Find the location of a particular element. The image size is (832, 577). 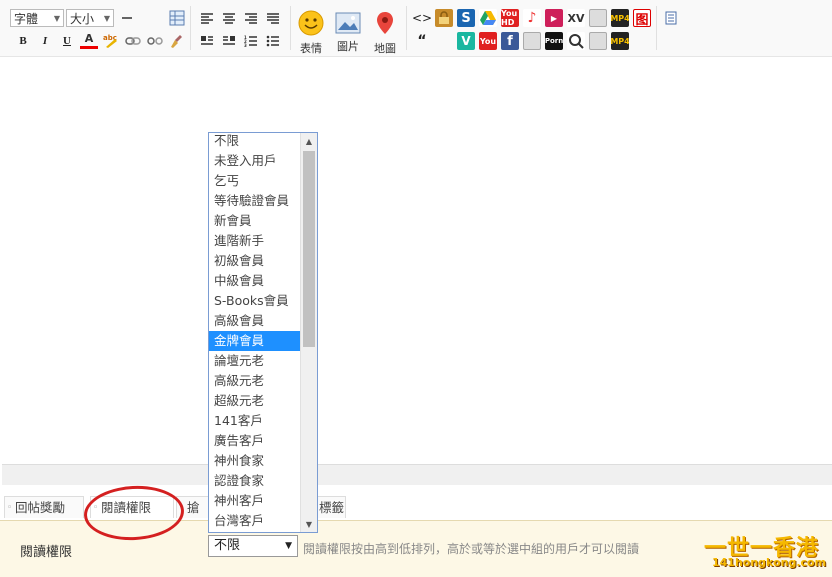

dropdown-option: 超級元老 is located at coordinates (255, 401).